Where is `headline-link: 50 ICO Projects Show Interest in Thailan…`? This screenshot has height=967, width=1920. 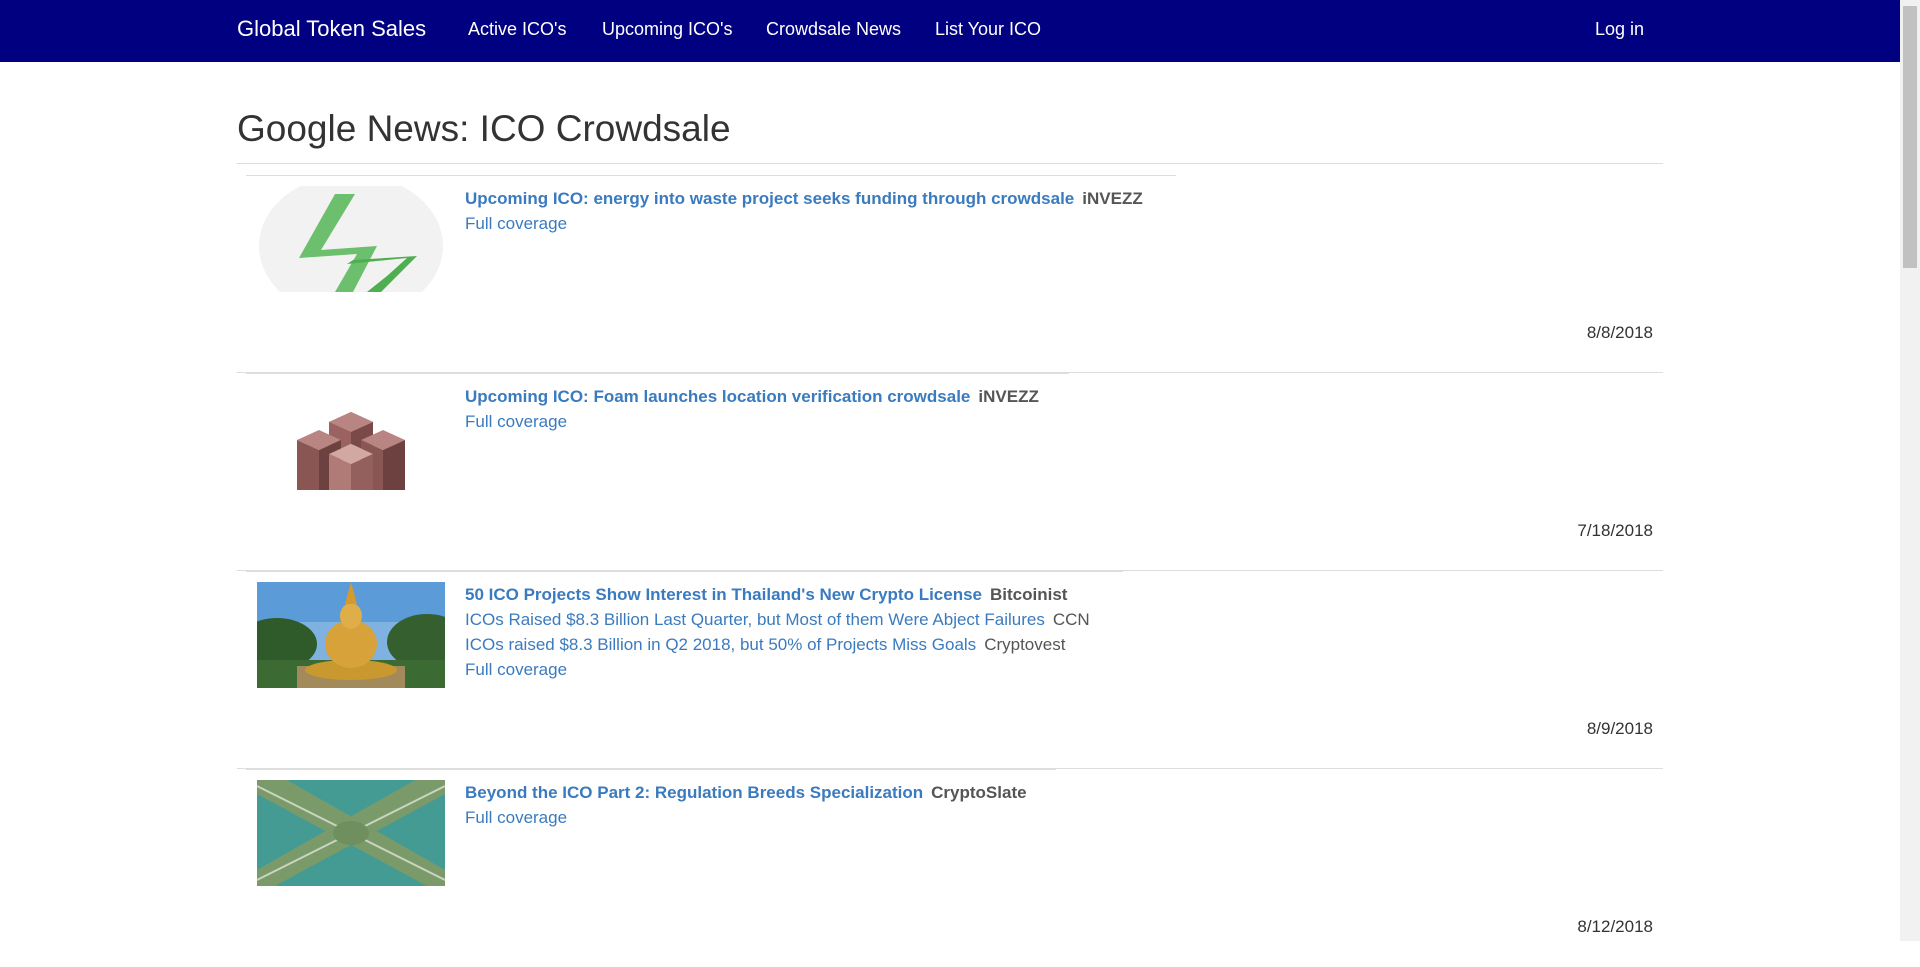
headline-link: 50 ICO Projects Show Interest in Thailan… is located at coordinates (723, 594).